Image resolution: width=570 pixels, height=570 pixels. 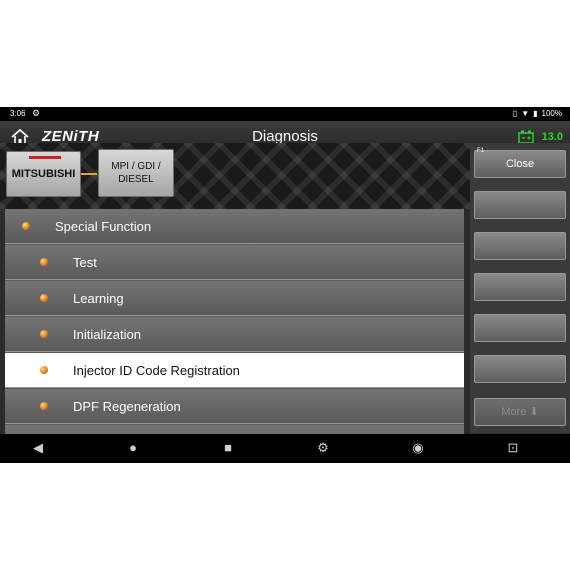 I want to click on home-circle-icon: ●, so click(x=133, y=448).